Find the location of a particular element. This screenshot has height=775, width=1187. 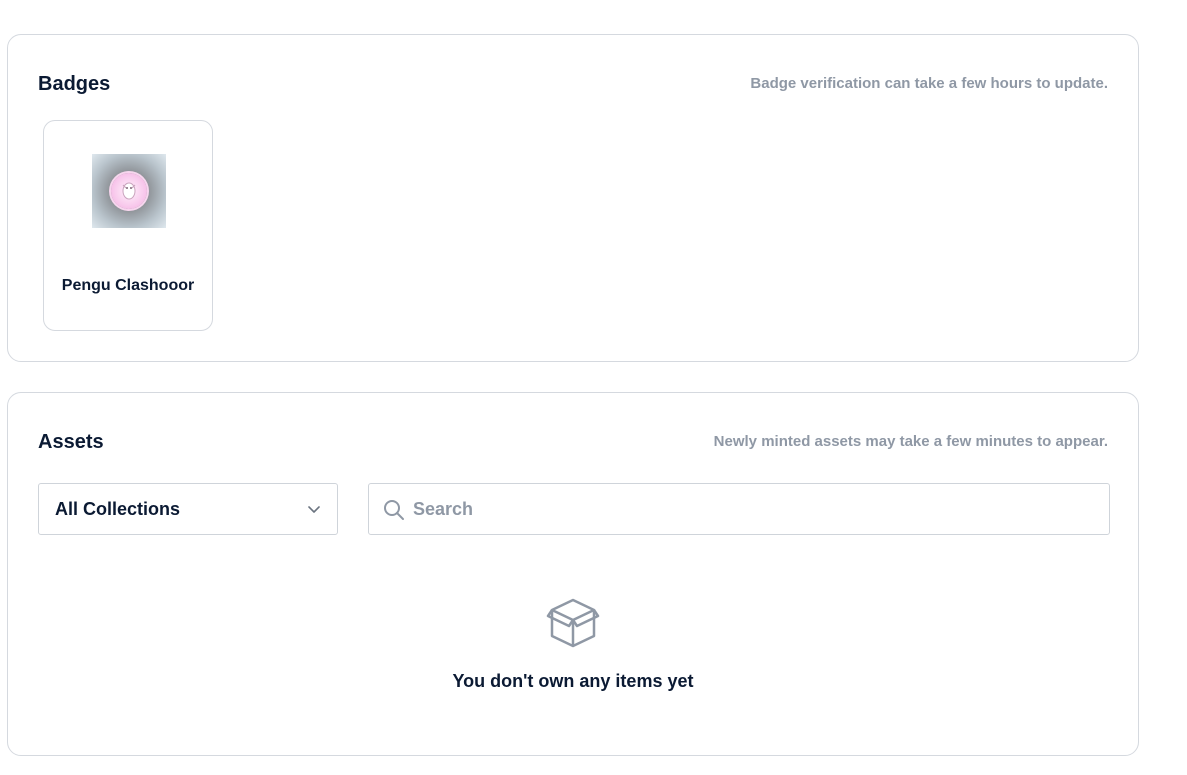

collections-dropdown-value: All Collections is located at coordinates (118, 509).